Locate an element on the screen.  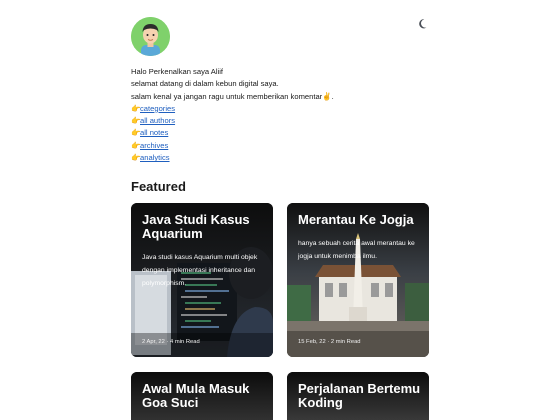
avatar is located at coordinates (150, 36).